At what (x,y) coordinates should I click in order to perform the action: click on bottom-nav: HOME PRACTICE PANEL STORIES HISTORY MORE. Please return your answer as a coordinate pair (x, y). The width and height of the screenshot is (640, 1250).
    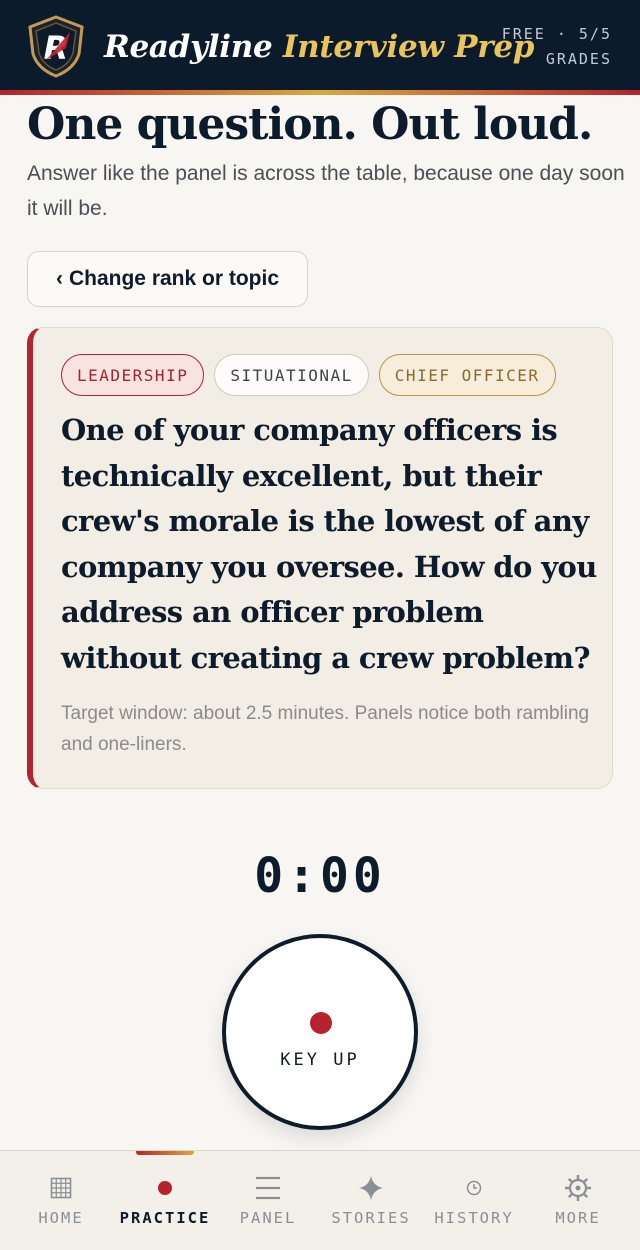
    Looking at the image, I should click on (320, 1200).